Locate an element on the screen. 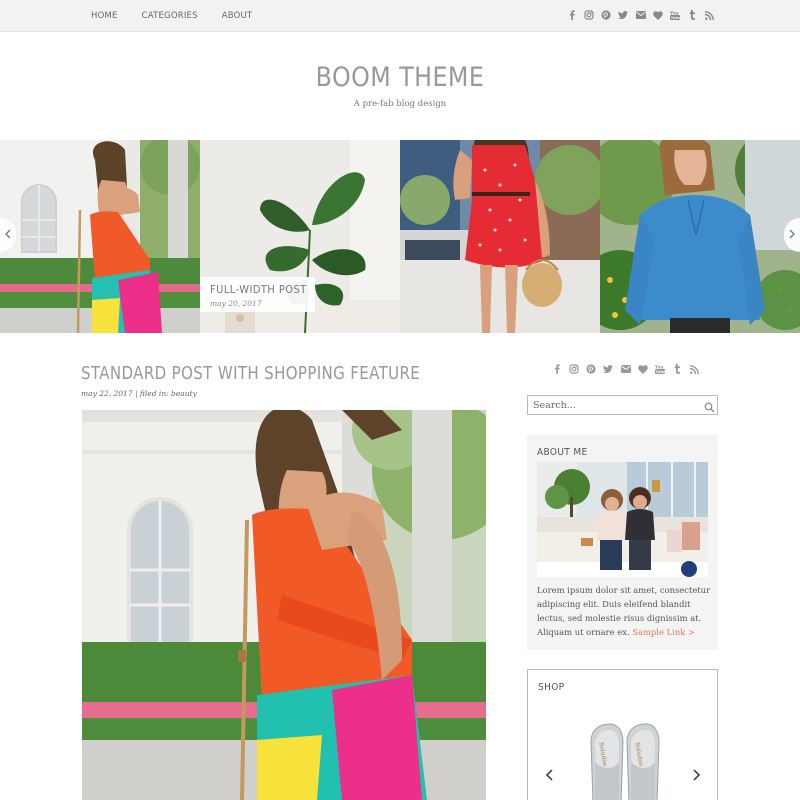 This screenshot has height=800, width=800. sidebar-social-icons: You Tube is located at coordinates (629, 369).